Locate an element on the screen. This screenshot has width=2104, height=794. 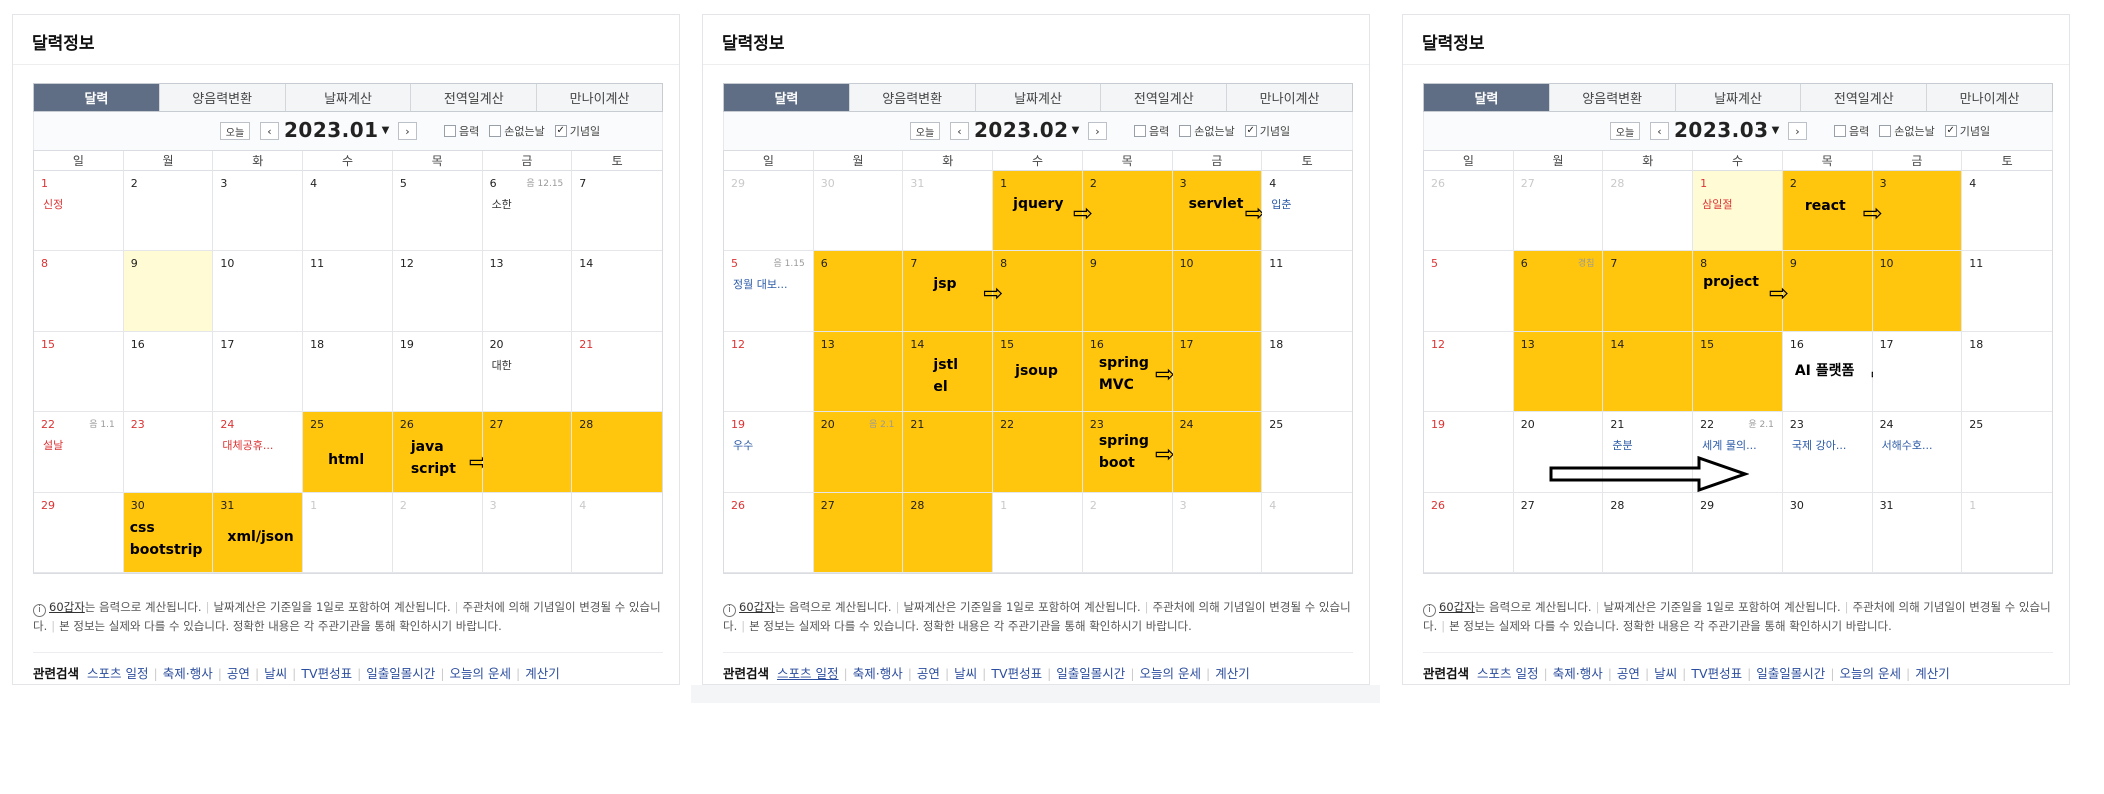
day-cell: 17 is located at coordinates (1917, 372).